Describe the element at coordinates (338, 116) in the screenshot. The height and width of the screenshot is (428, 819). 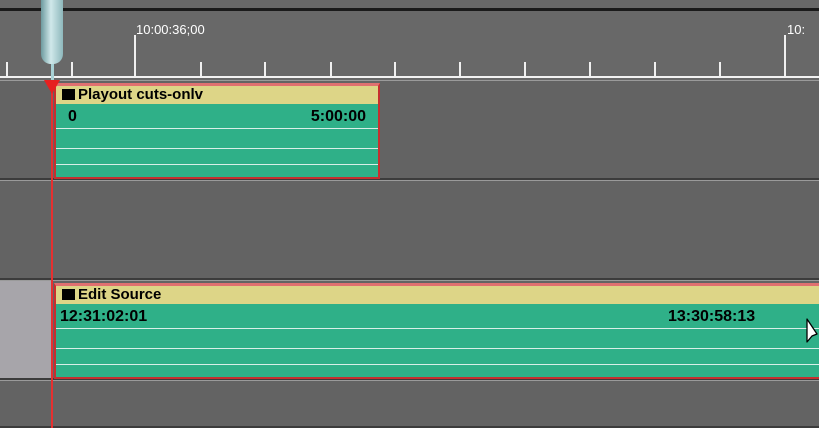
I see `clip-timecode-out: 5:00:00` at that location.